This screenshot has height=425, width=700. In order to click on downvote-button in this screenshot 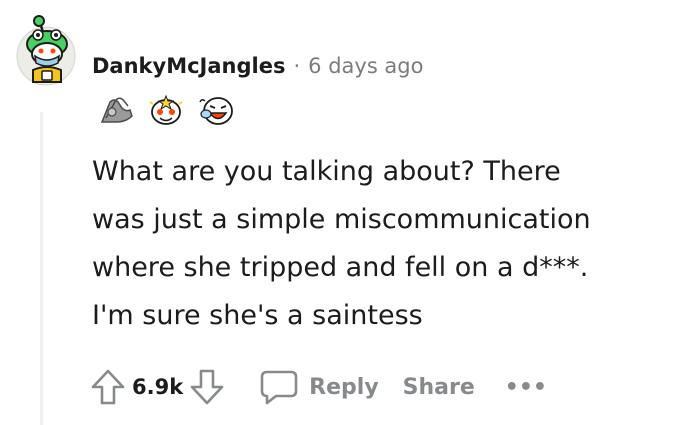, I will do `click(207, 387)`.